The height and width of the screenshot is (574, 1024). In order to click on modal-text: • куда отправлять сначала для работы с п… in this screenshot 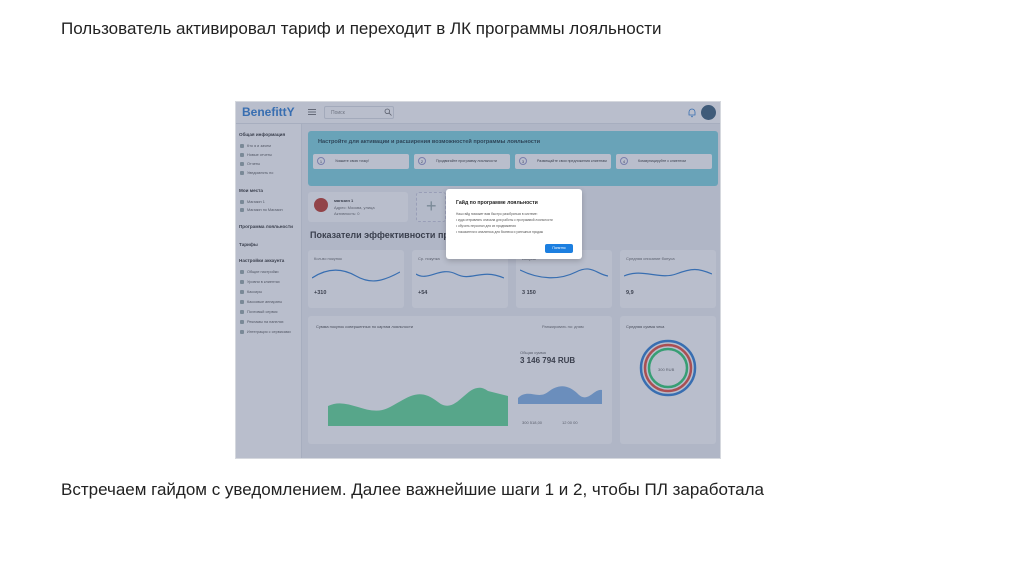, I will do `click(504, 220)`.